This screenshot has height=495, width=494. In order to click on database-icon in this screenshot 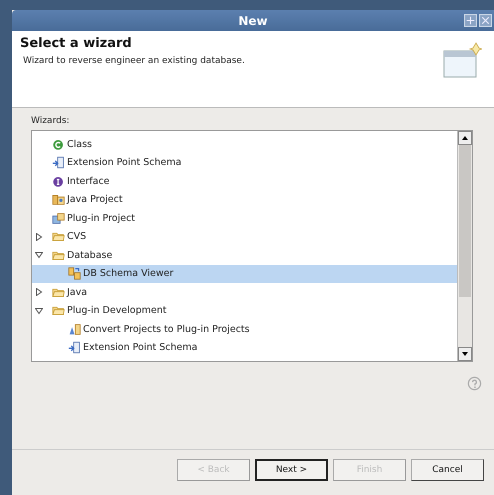, I will do `click(74, 273)`.